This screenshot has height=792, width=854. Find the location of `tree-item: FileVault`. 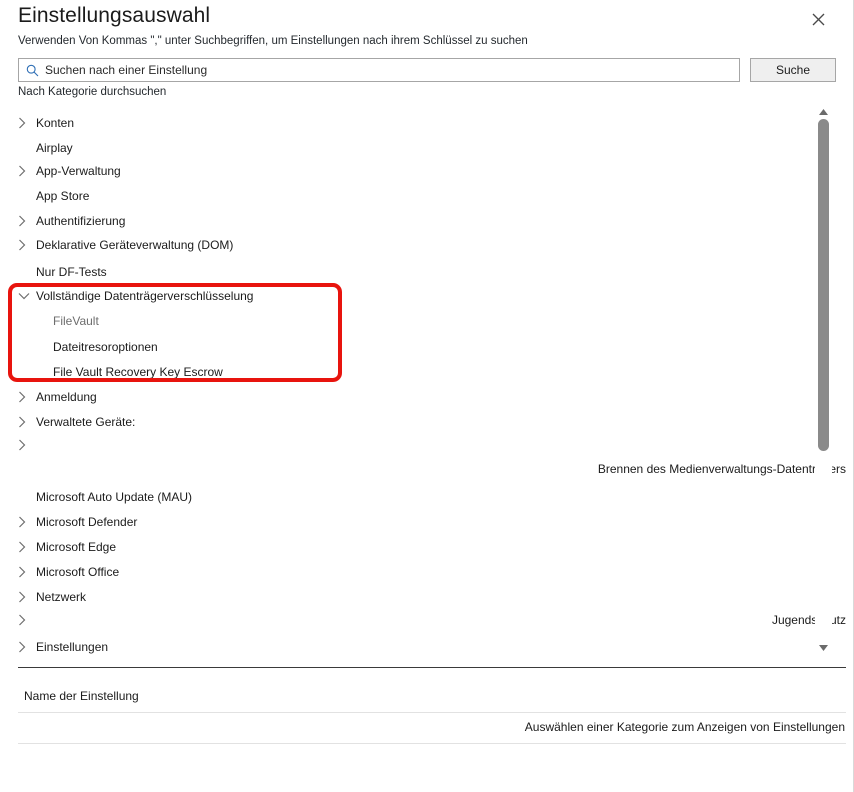

tree-item: FileVault is located at coordinates (58, 321).